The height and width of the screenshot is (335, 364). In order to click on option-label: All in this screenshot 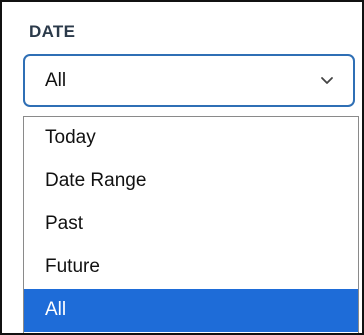, I will do `click(56, 309)`.